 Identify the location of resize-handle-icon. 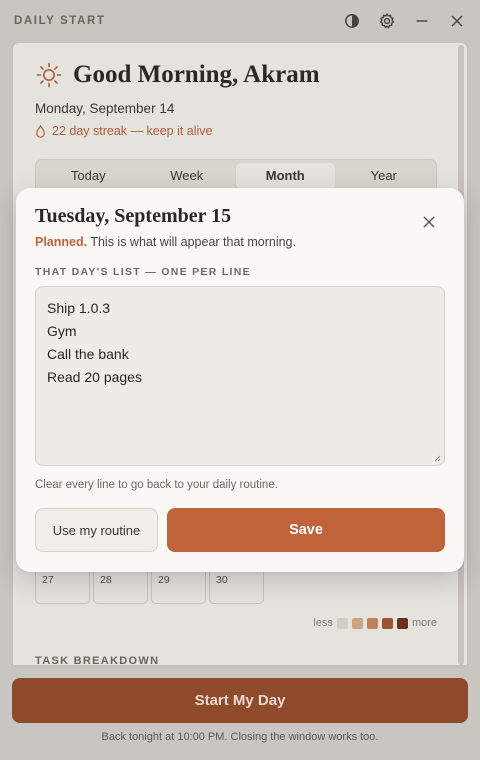
(437, 458).